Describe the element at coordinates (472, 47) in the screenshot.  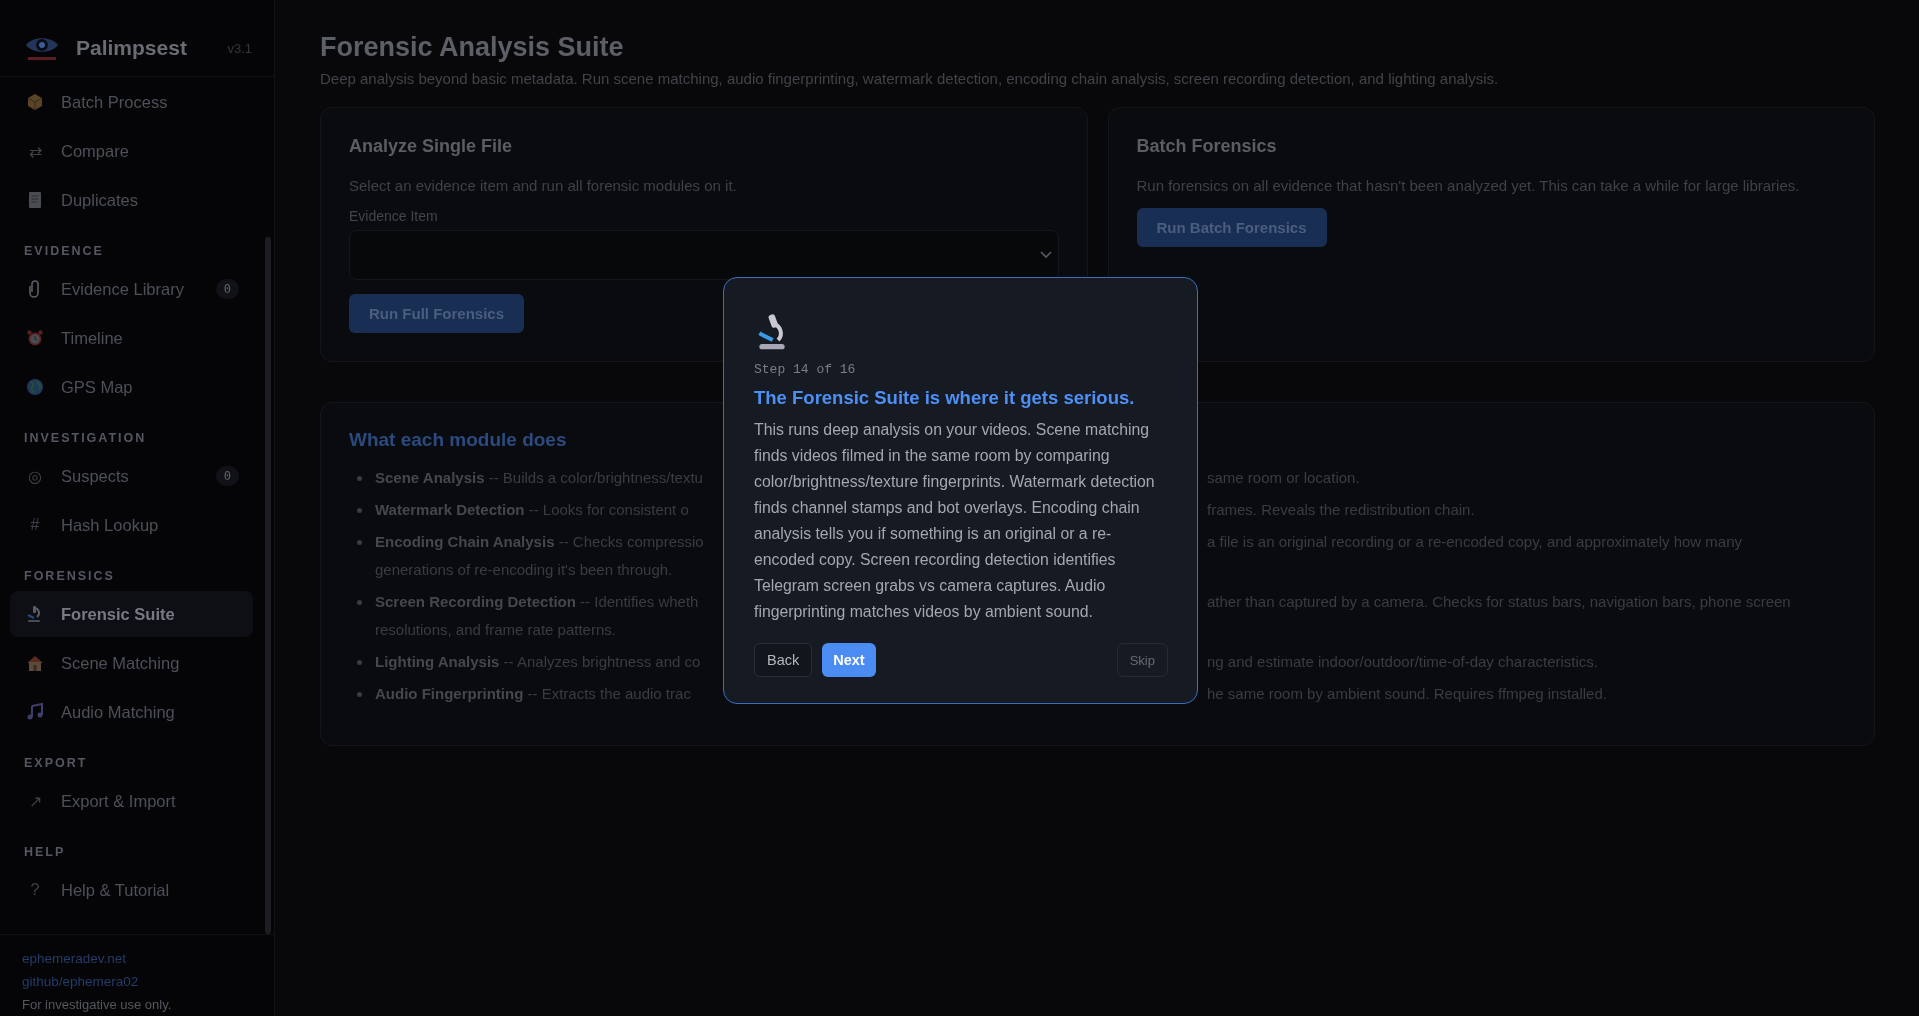
I see `page-title: Forensic Analysis Suite` at that location.